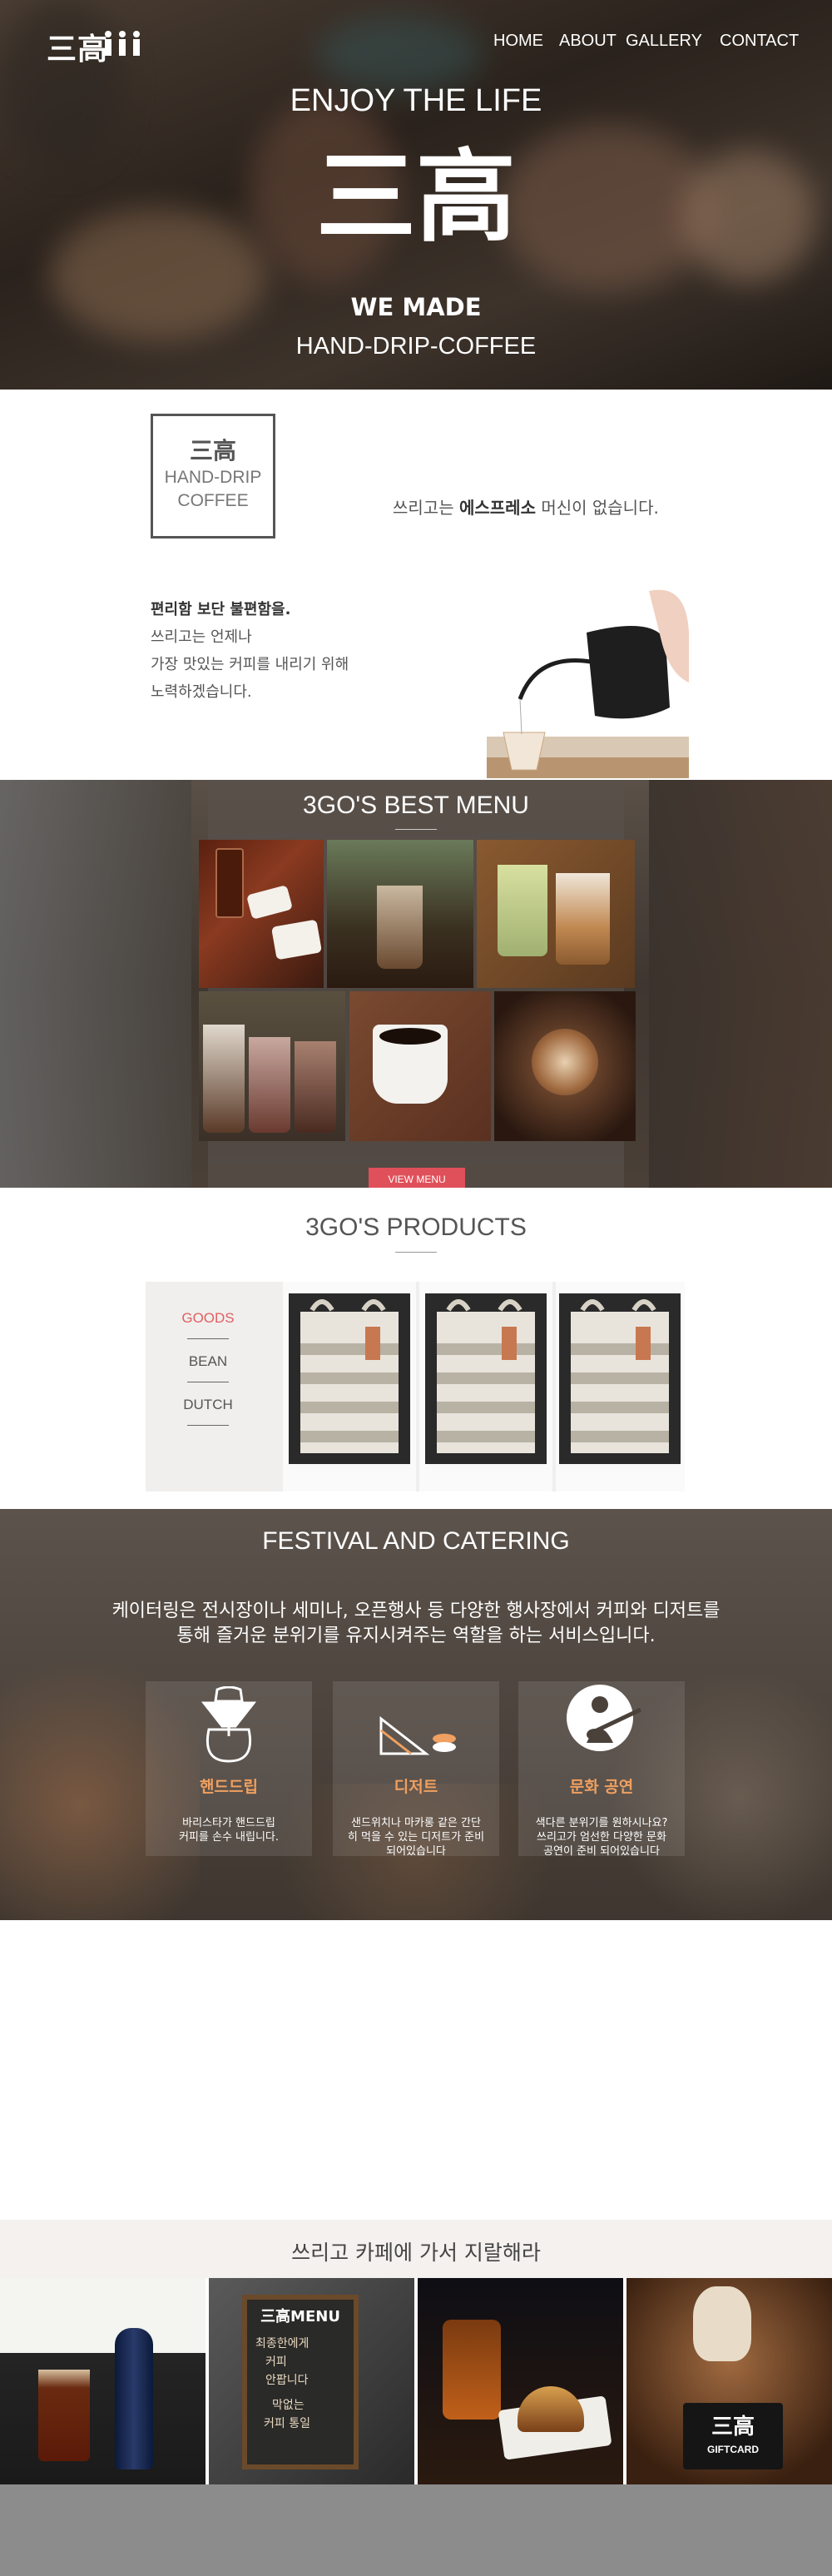 The image size is (832, 2576). I want to click on menu-photo-black-coffee, so click(420, 1066).